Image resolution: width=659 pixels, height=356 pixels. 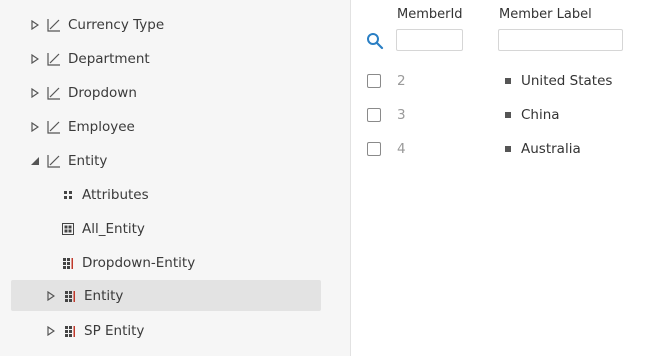 I want to click on table-row: 4 Australia, so click(x=505, y=149).